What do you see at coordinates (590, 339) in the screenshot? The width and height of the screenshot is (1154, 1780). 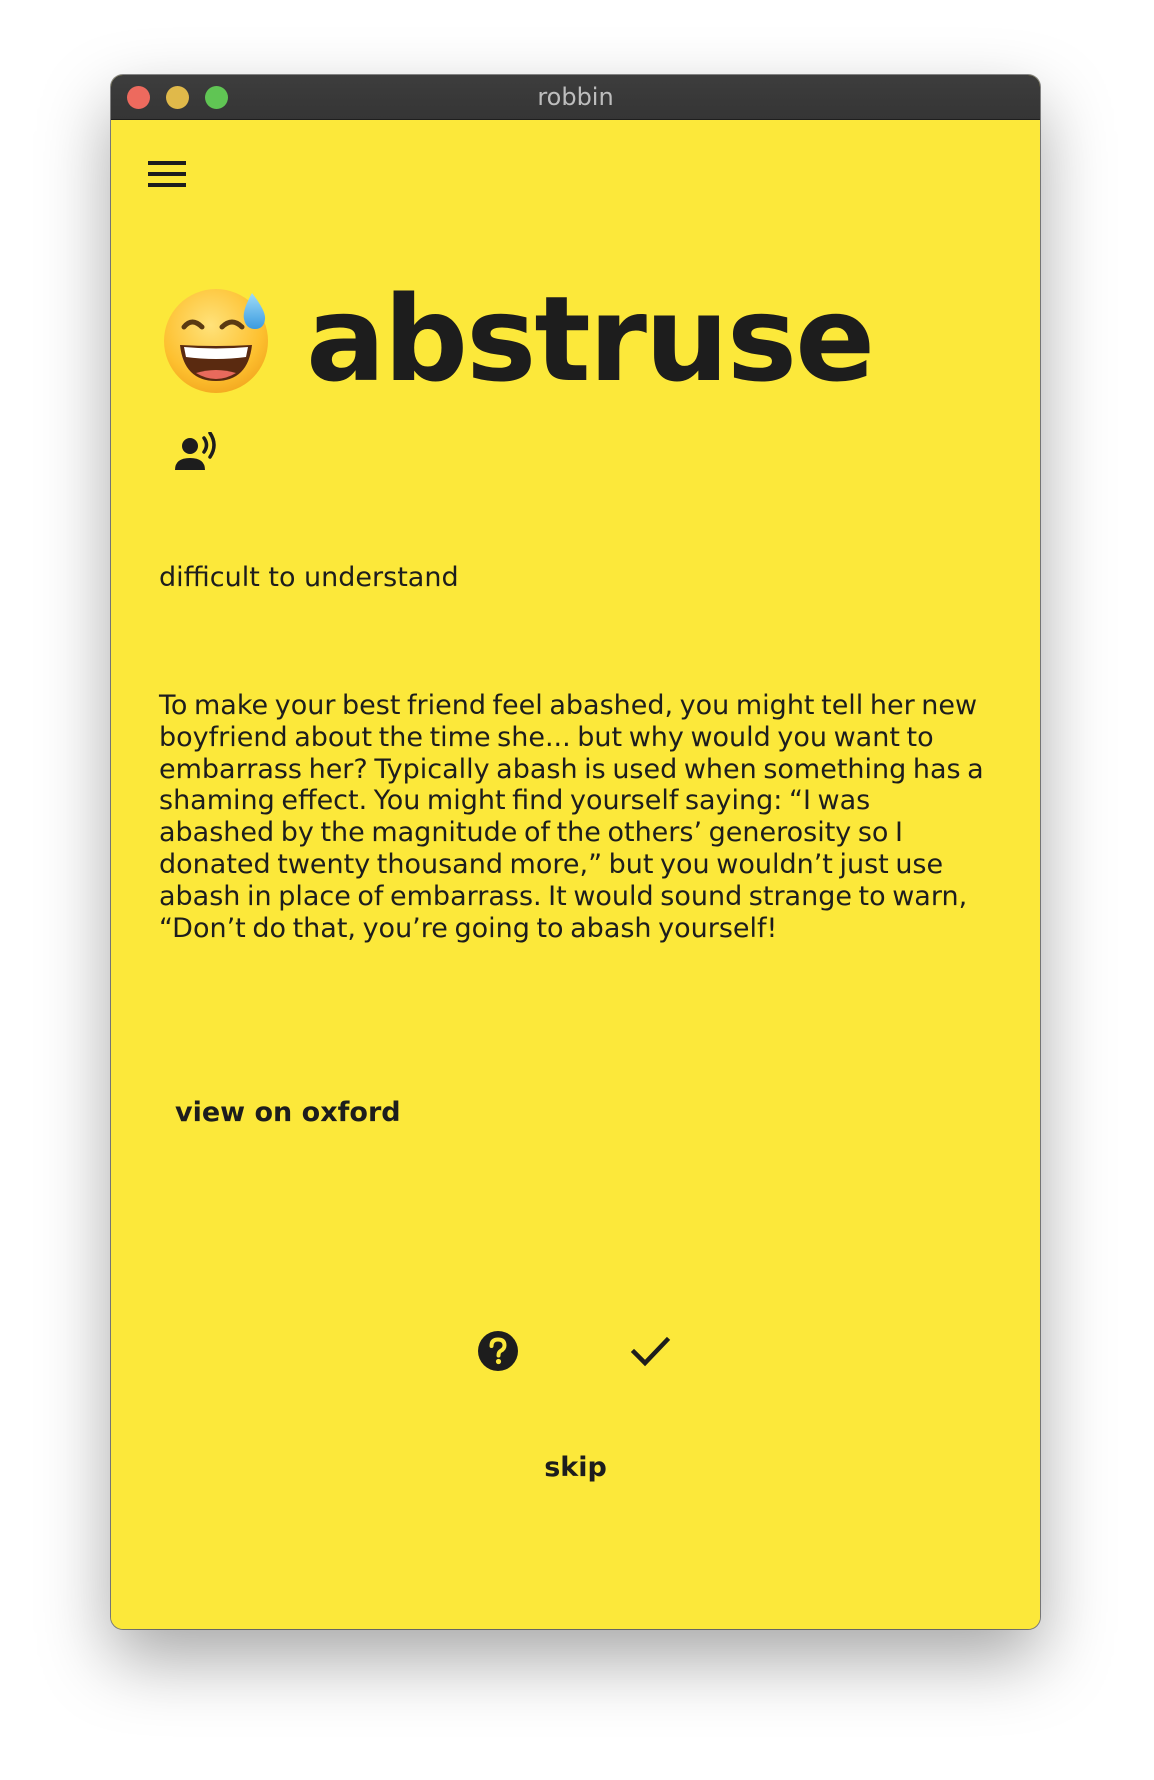 I see `word-title: abstruse` at bounding box center [590, 339].